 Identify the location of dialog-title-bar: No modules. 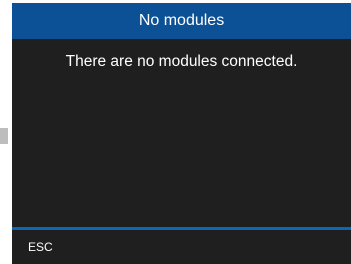
(181, 21).